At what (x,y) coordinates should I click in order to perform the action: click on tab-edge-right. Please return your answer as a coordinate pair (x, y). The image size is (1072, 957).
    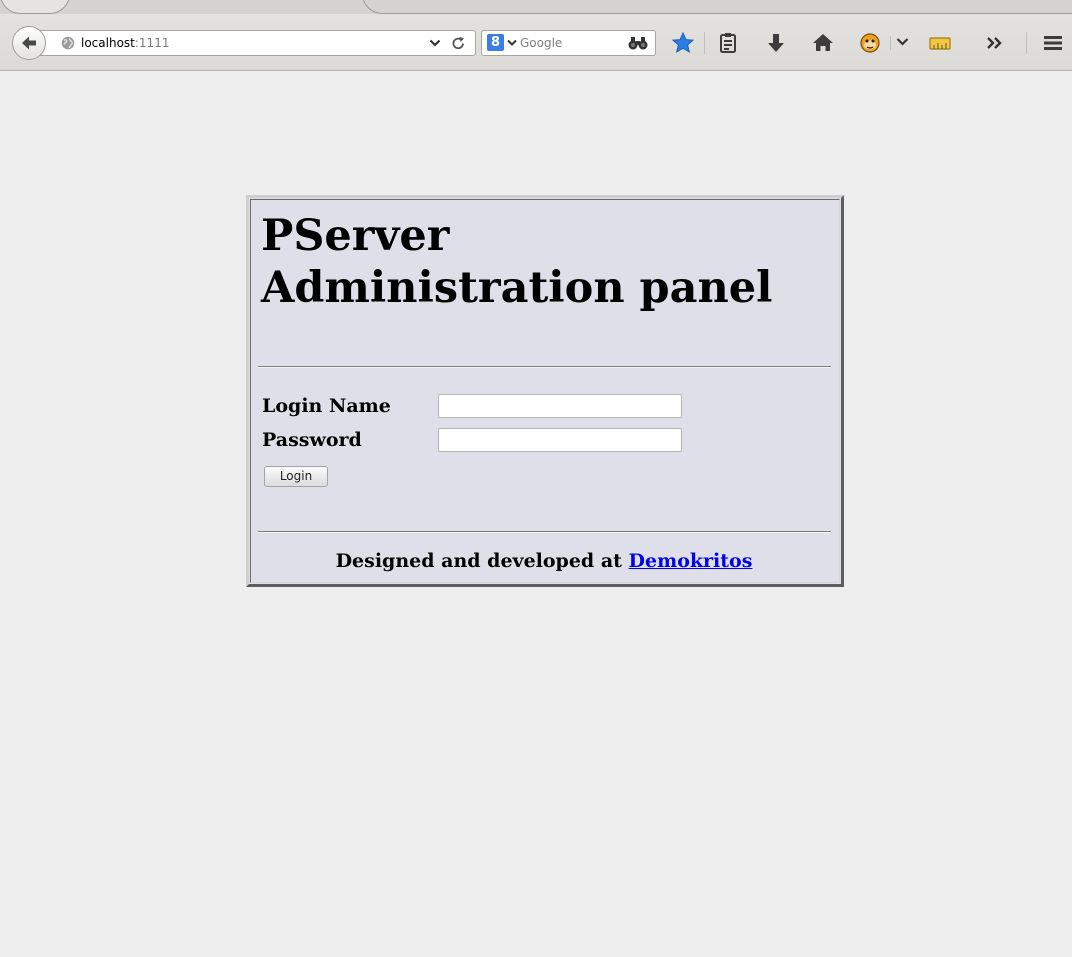
    Looking at the image, I should click on (717, 7).